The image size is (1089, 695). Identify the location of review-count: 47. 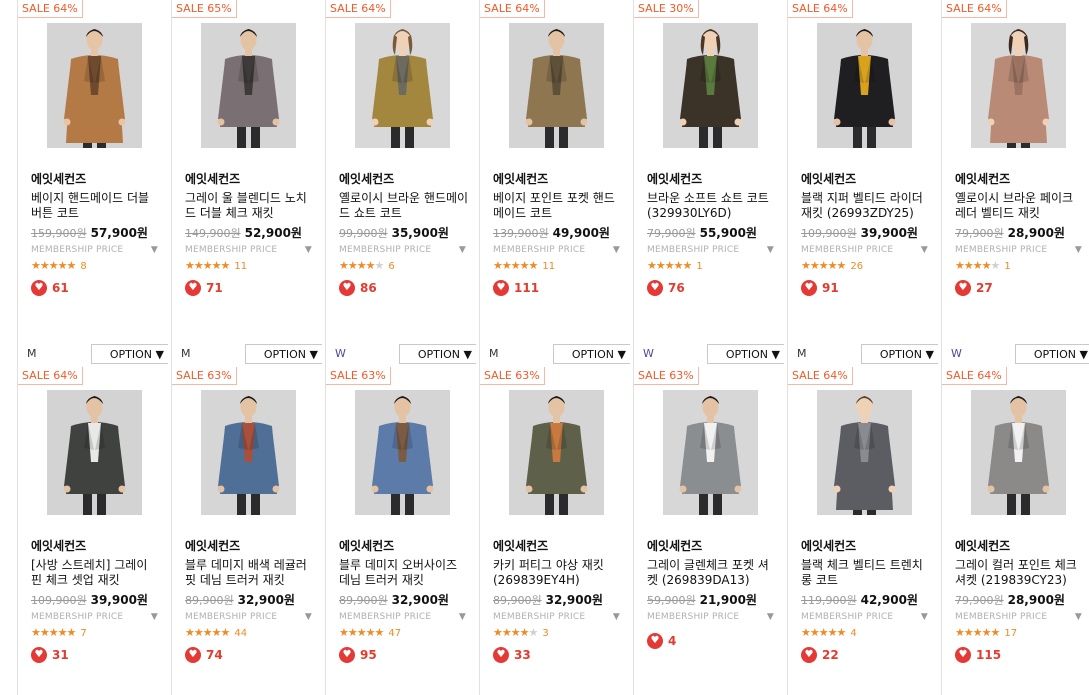
(394, 633).